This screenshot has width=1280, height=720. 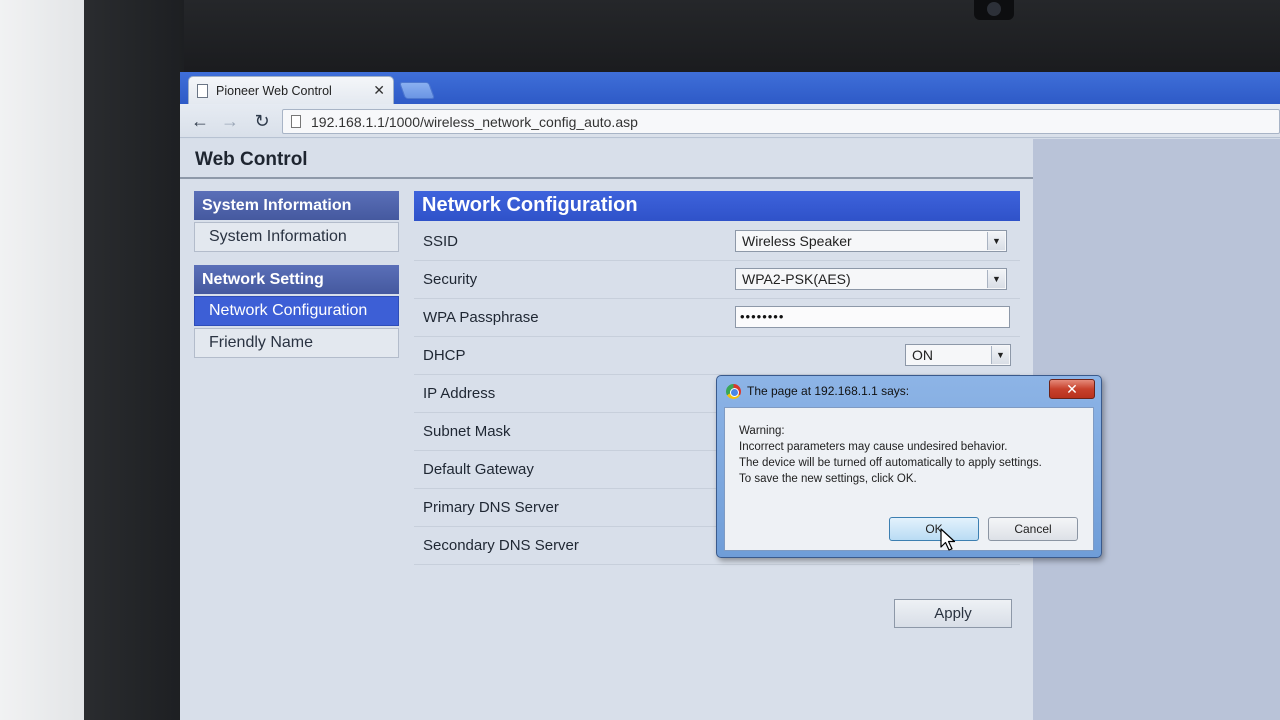 I want to click on tab-strip: Pioneer Web Control ✕, so click(x=730, y=88).